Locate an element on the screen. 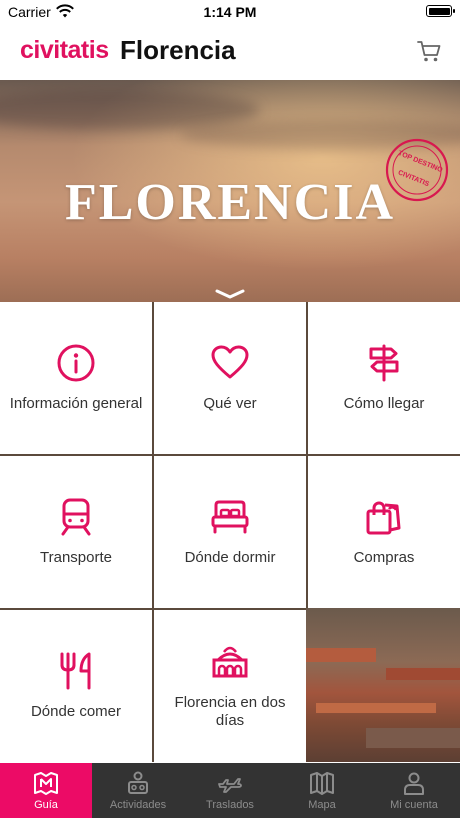  menu-item-transporte: Transporte is located at coordinates (76, 532).